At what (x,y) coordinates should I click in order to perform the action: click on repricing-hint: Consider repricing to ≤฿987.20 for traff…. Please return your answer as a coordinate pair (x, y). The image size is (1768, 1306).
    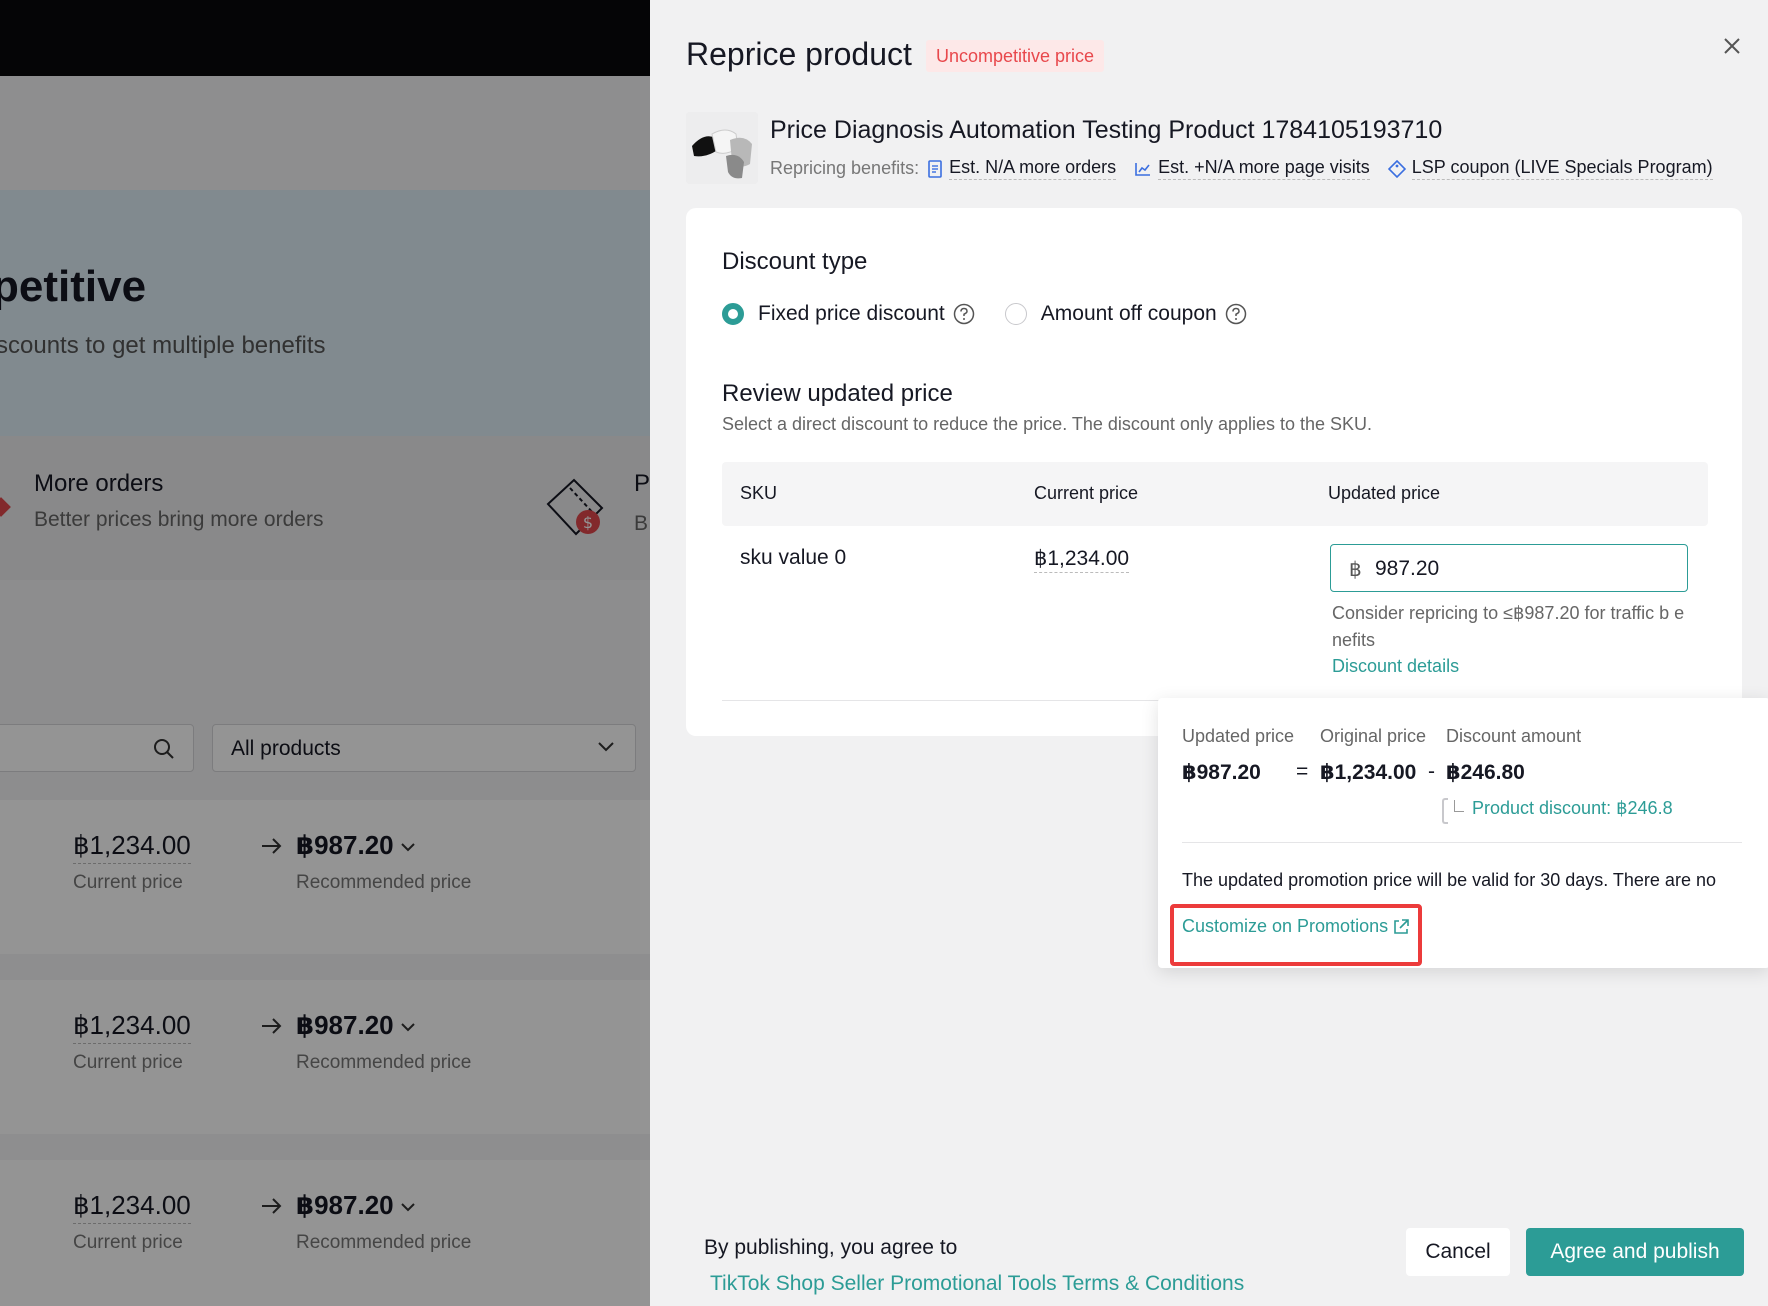
    Looking at the image, I should click on (1508, 626).